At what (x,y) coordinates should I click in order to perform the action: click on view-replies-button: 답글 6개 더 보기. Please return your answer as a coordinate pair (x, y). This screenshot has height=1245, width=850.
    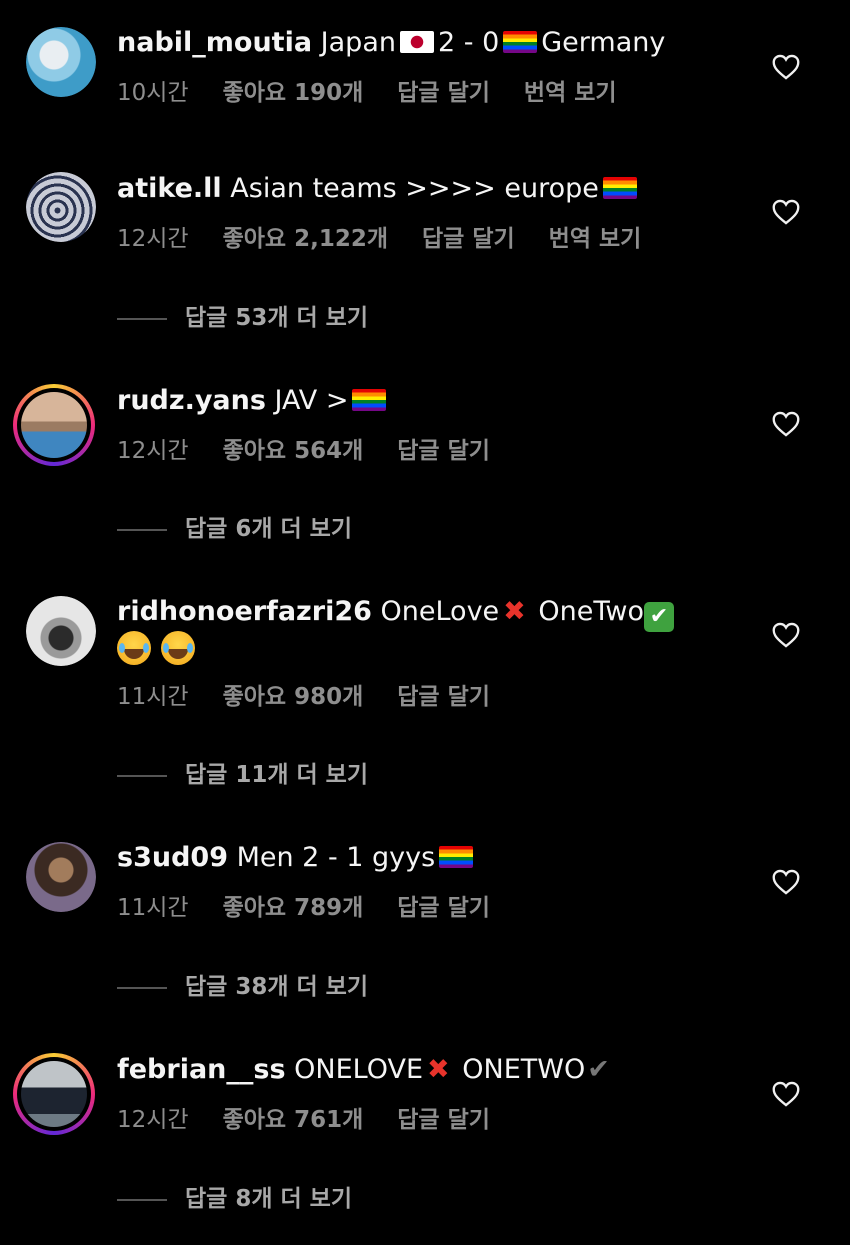
    Looking at the image, I should click on (234, 529).